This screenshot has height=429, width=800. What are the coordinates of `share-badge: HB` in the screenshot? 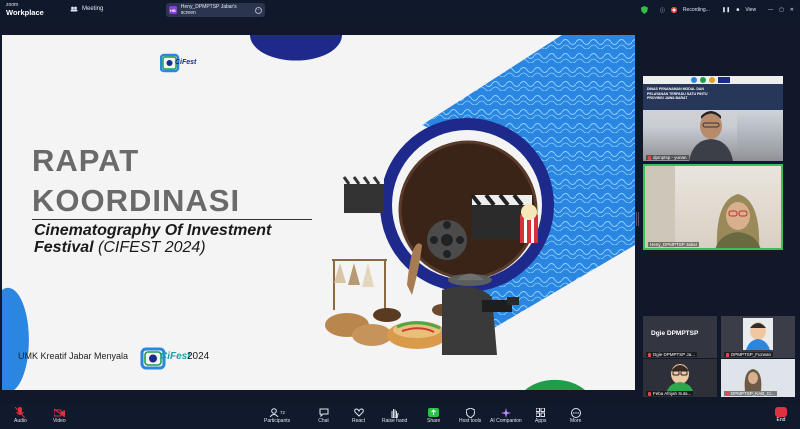 It's located at (173, 10).